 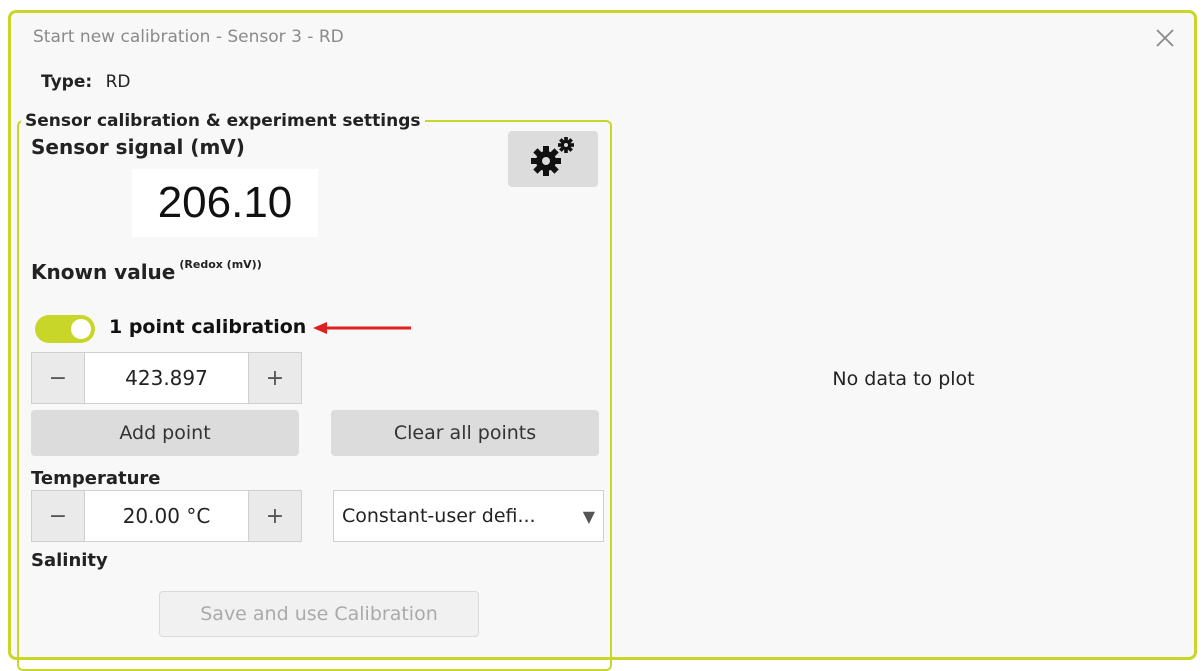 I want to click on gears-icon, so click(x=553, y=159).